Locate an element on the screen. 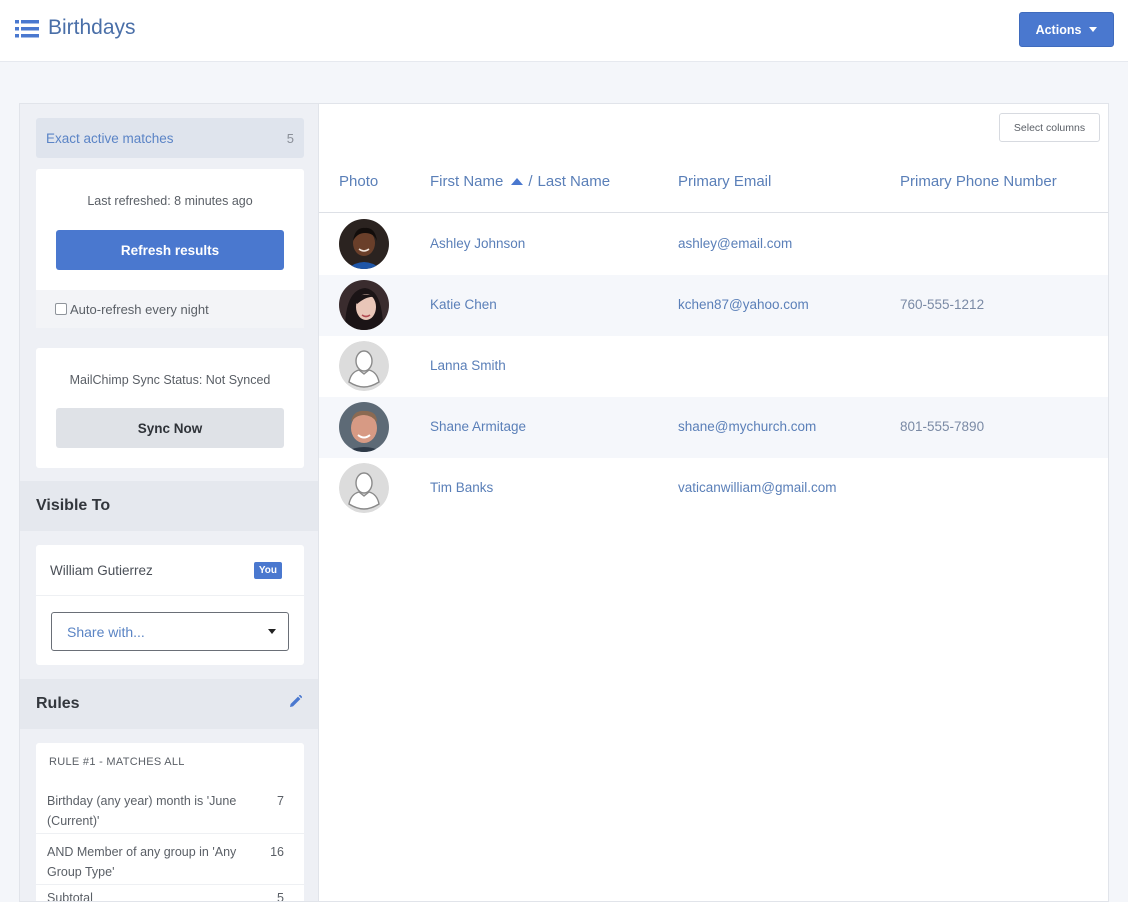 The image size is (1128, 902). list-menu-icon is located at coordinates (27, 29).